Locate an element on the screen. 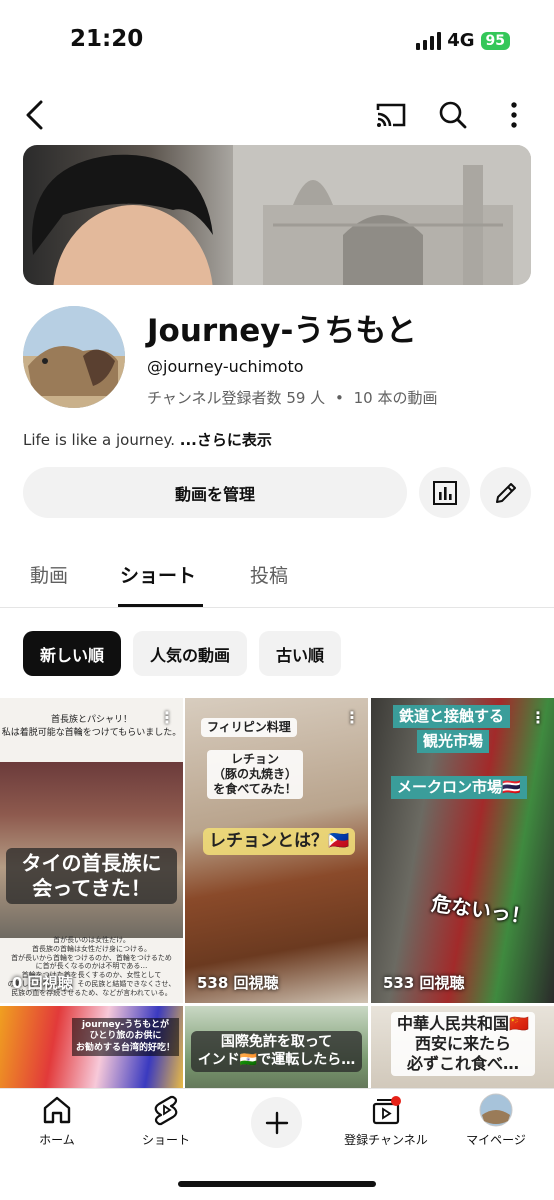  short-thumbnail: journey-うちもとが ひとり旅のお供に お勧めする台湾的好吃！ is located at coordinates (91, 1047).